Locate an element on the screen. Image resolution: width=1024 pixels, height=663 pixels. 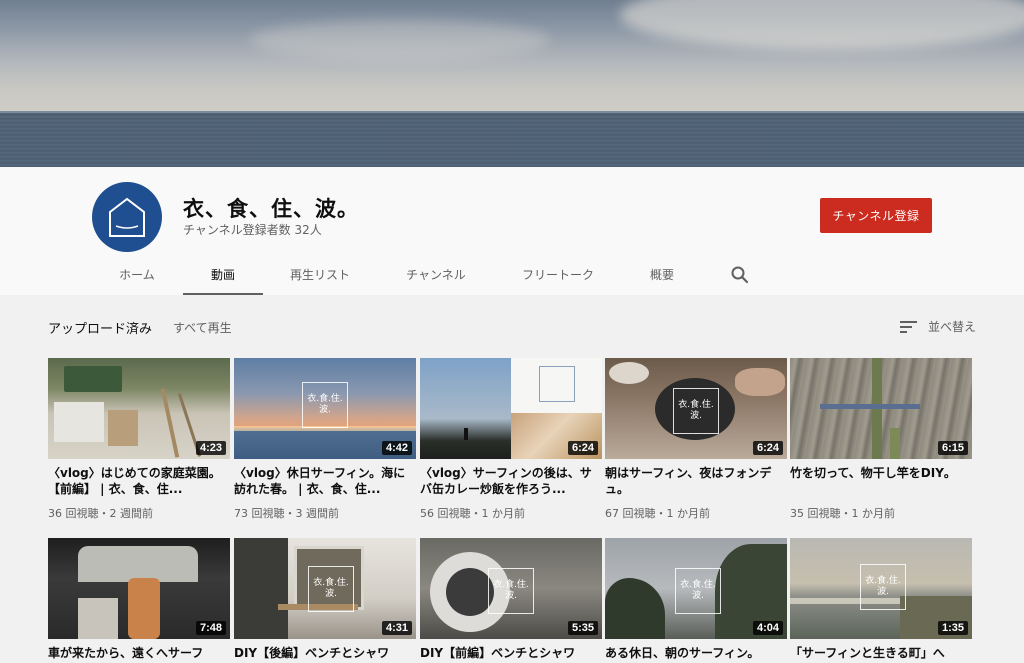
channel-tabs: ホーム 動画 再生リスト チャンネル フリートーク 概要 is located at coordinates (512, 276).